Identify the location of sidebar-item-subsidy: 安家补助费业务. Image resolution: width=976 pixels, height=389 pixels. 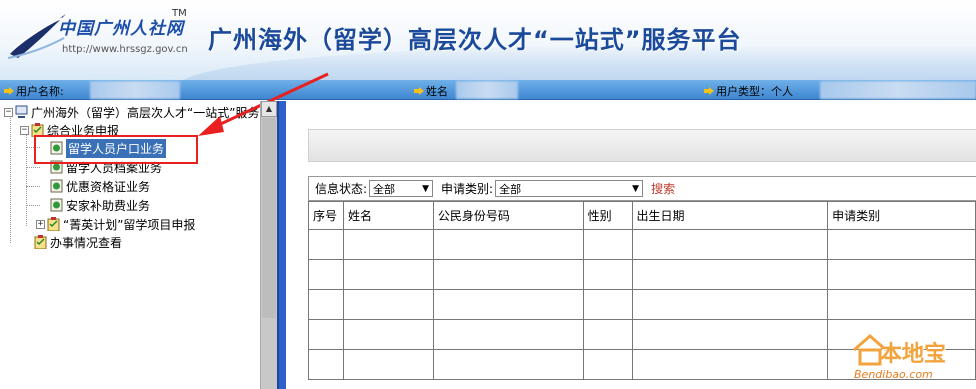
(100, 205).